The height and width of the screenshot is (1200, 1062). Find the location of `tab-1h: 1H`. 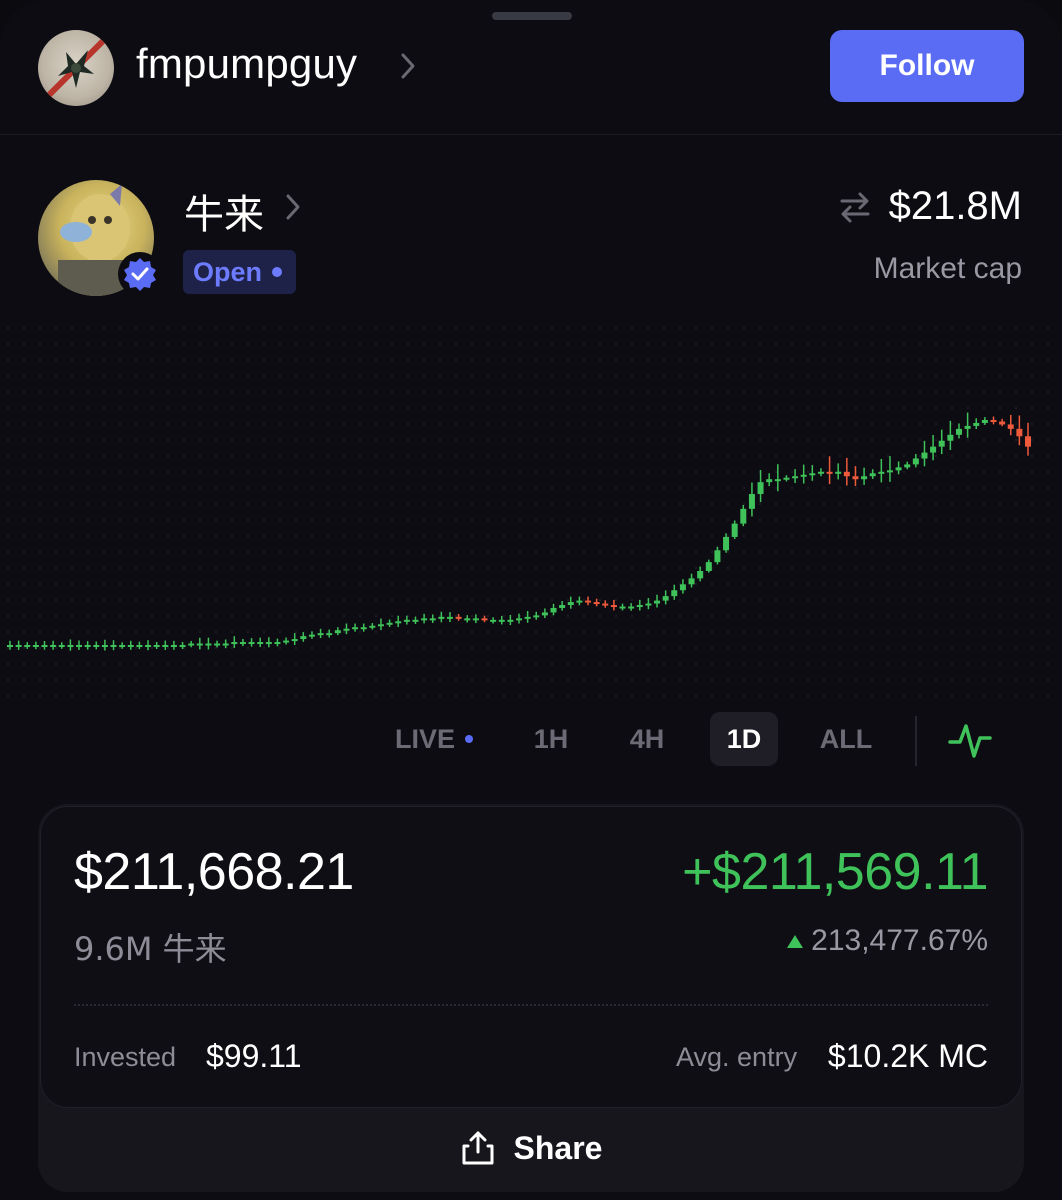

tab-1h: 1H is located at coordinates (551, 739).